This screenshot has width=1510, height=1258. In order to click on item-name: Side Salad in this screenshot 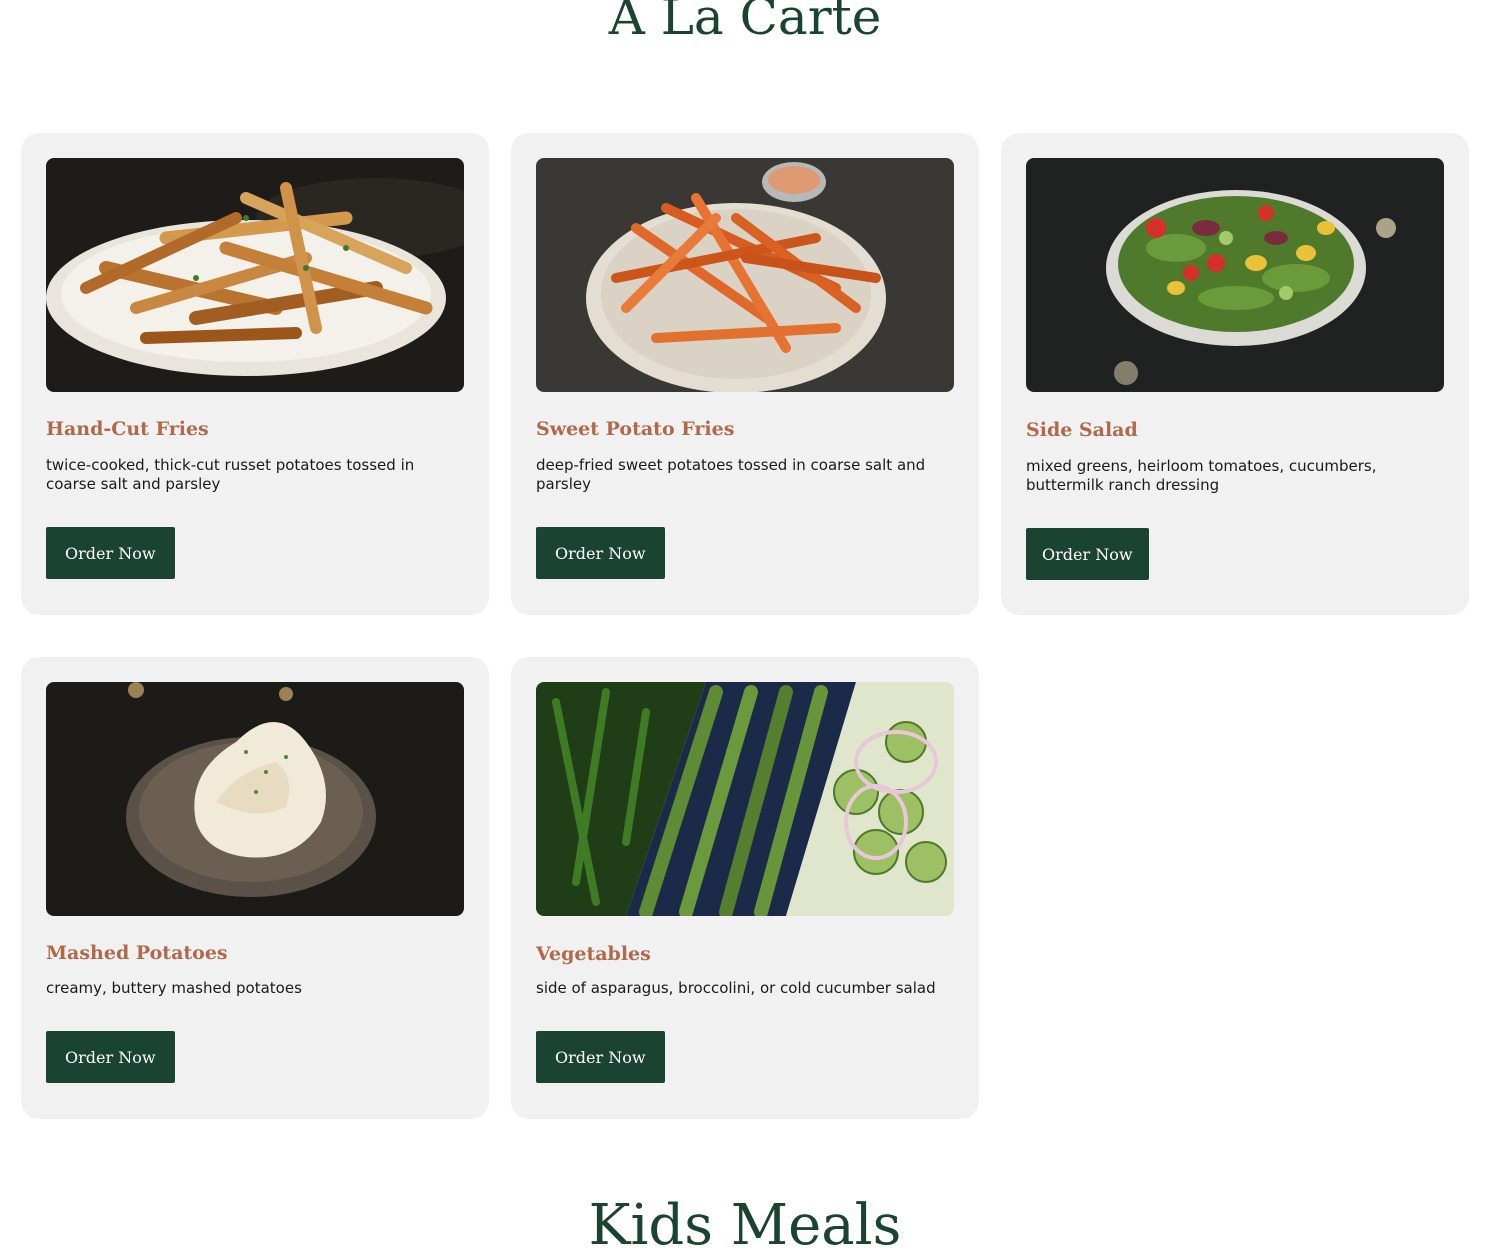, I will do `click(1082, 430)`.